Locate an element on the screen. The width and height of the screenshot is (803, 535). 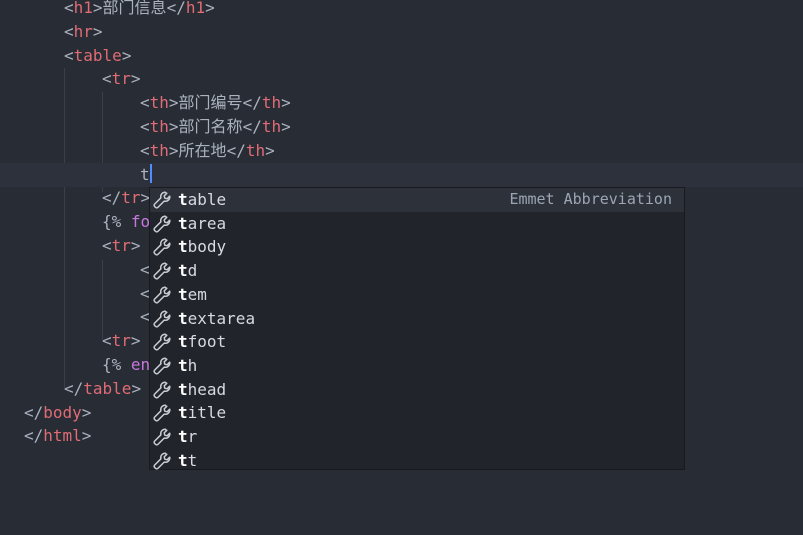
suggestion-item: tbody is located at coordinates (417, 247).